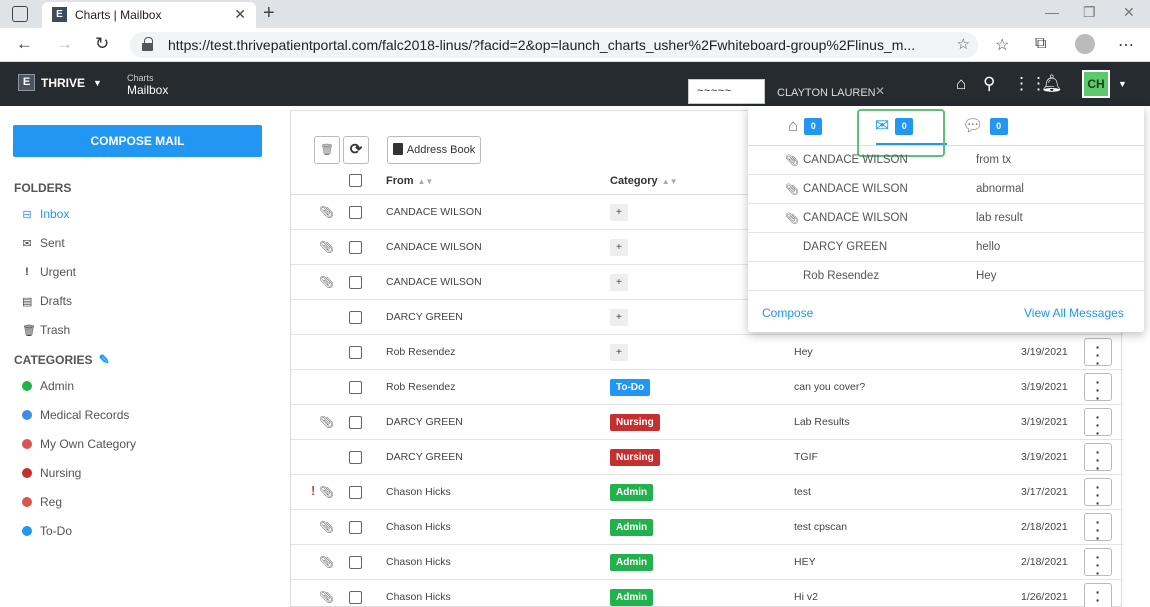  What do you see at coordinates (707, 457) in the screenshot?
I see `table-row: DARCY GREEN Nursing TGIF 3/19/2021 · · ·` at bounding box center [707, 457].